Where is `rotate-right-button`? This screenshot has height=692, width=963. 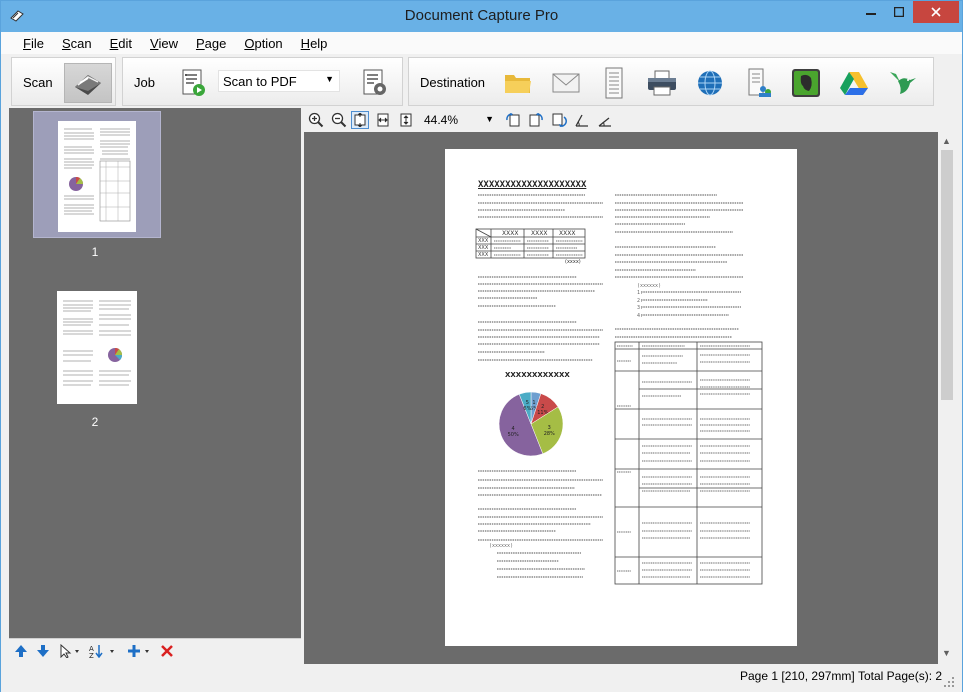
rotate-right-button is located at coordinates (536, 120).